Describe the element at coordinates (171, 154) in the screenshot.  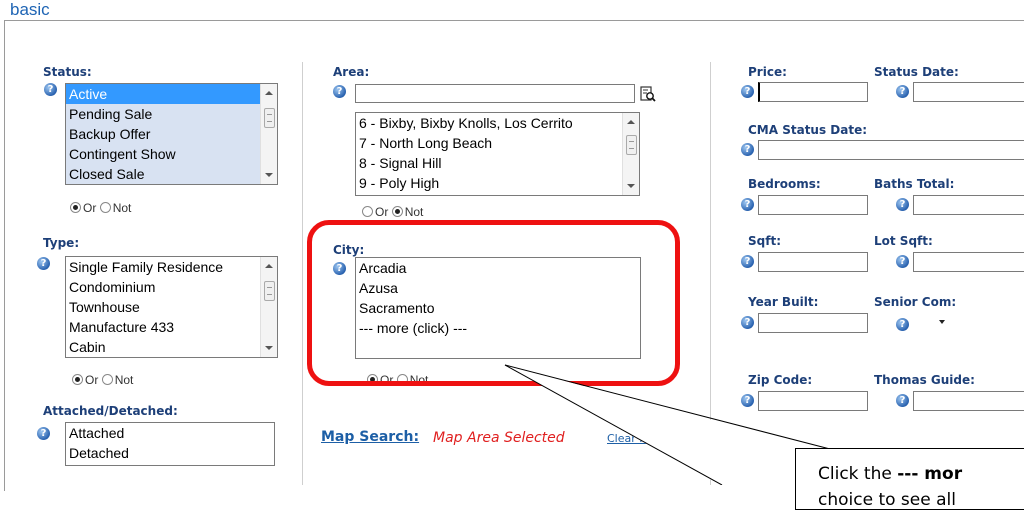
I see `list-item: Contingent Show` at that location.